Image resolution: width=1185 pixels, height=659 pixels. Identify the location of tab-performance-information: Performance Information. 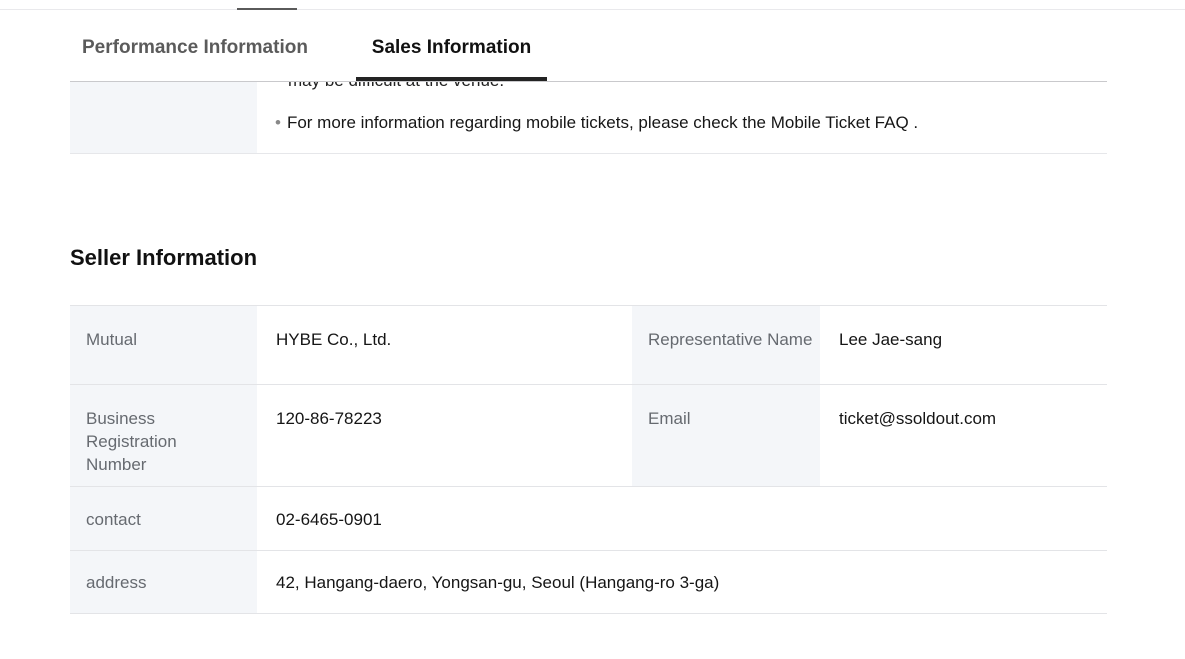
(201, 50).